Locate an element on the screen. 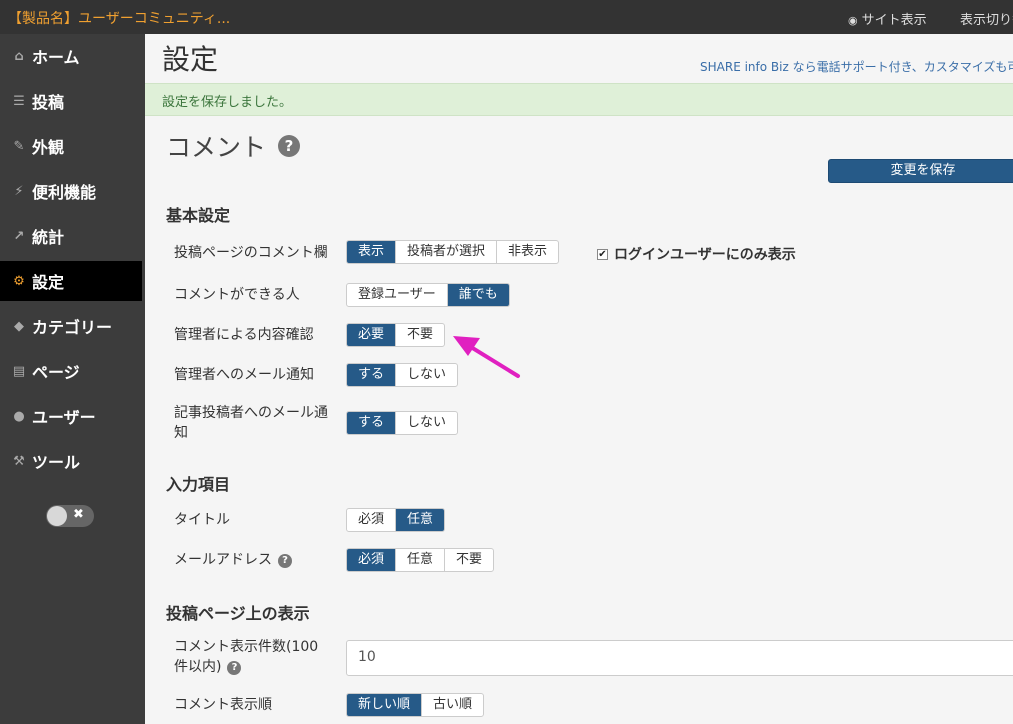 The image size is (1013, 724). sidebar-item-posts: ☰ 投稿 is located at coordinates (72, 101).